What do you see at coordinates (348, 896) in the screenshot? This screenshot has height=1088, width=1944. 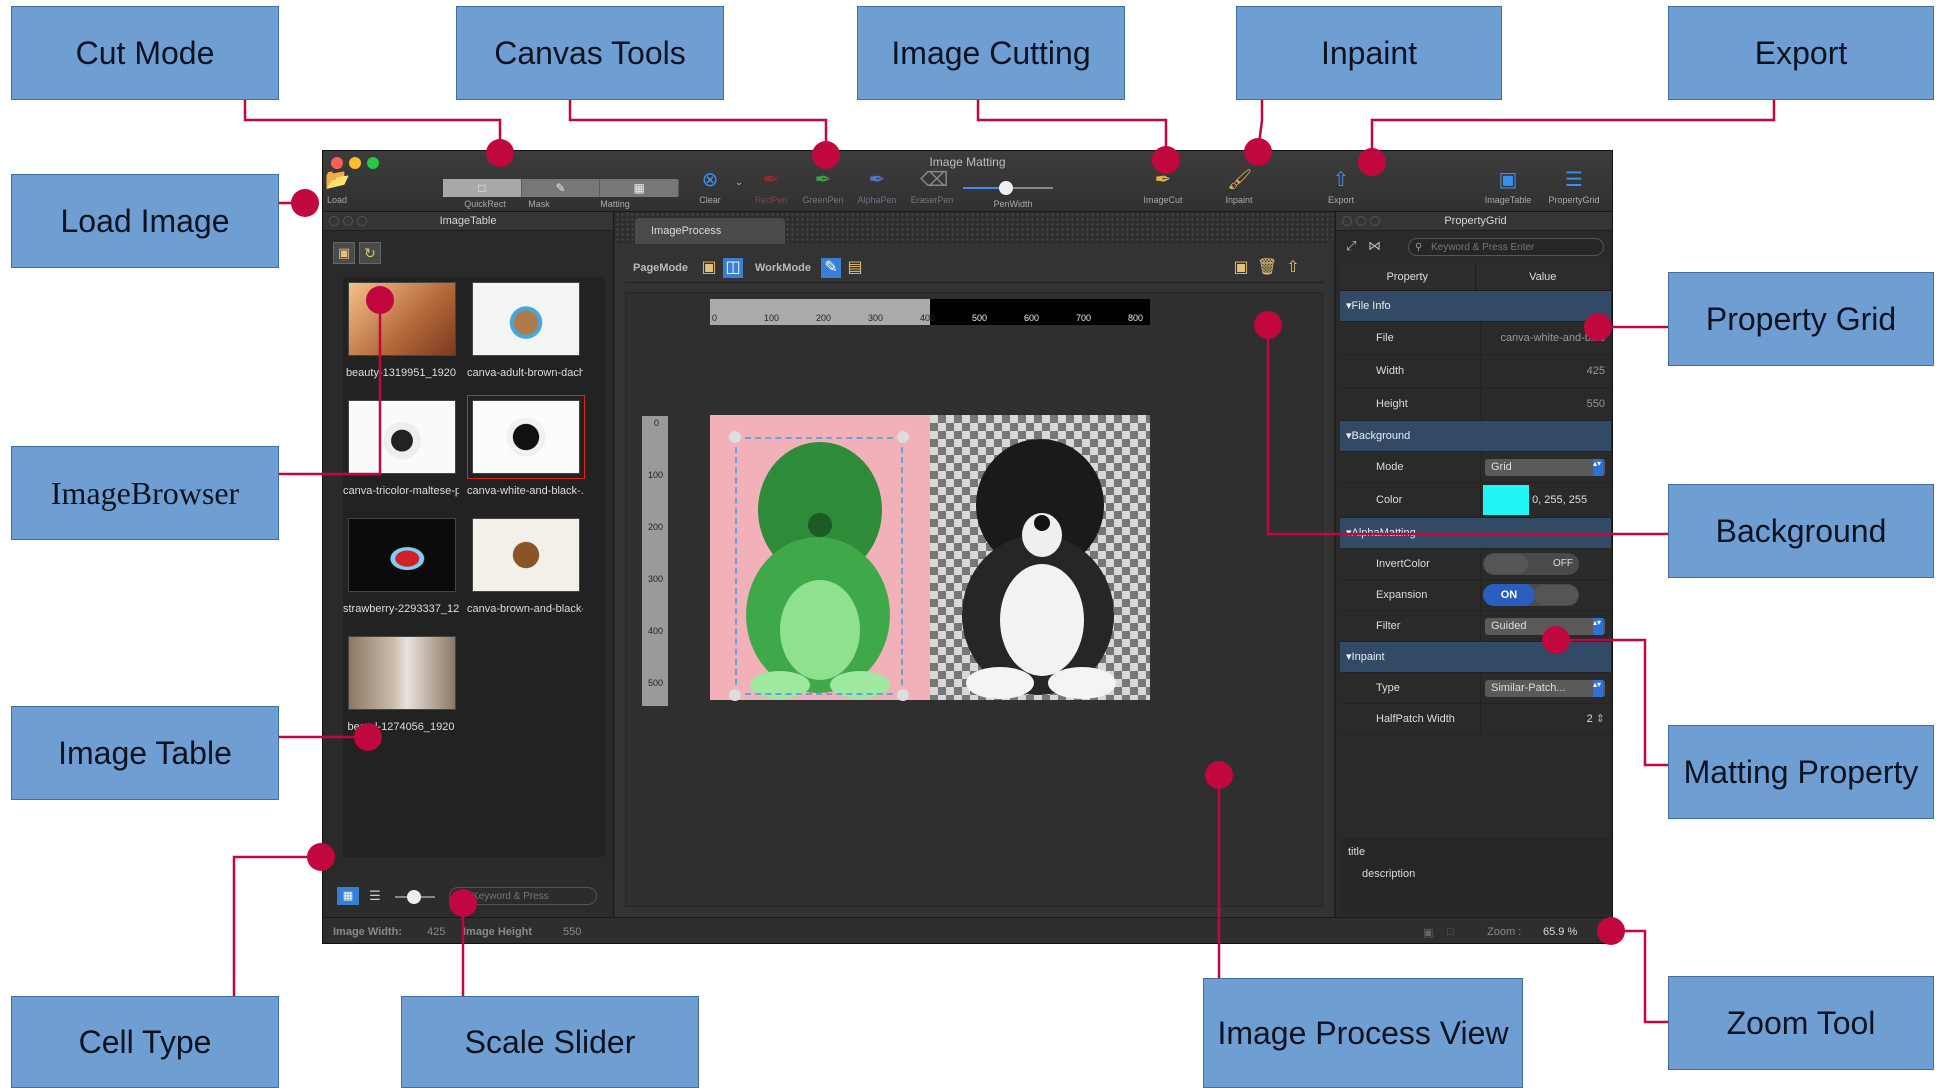 I see `grid-view-icon: ▦` at bounding box center [348, 896].